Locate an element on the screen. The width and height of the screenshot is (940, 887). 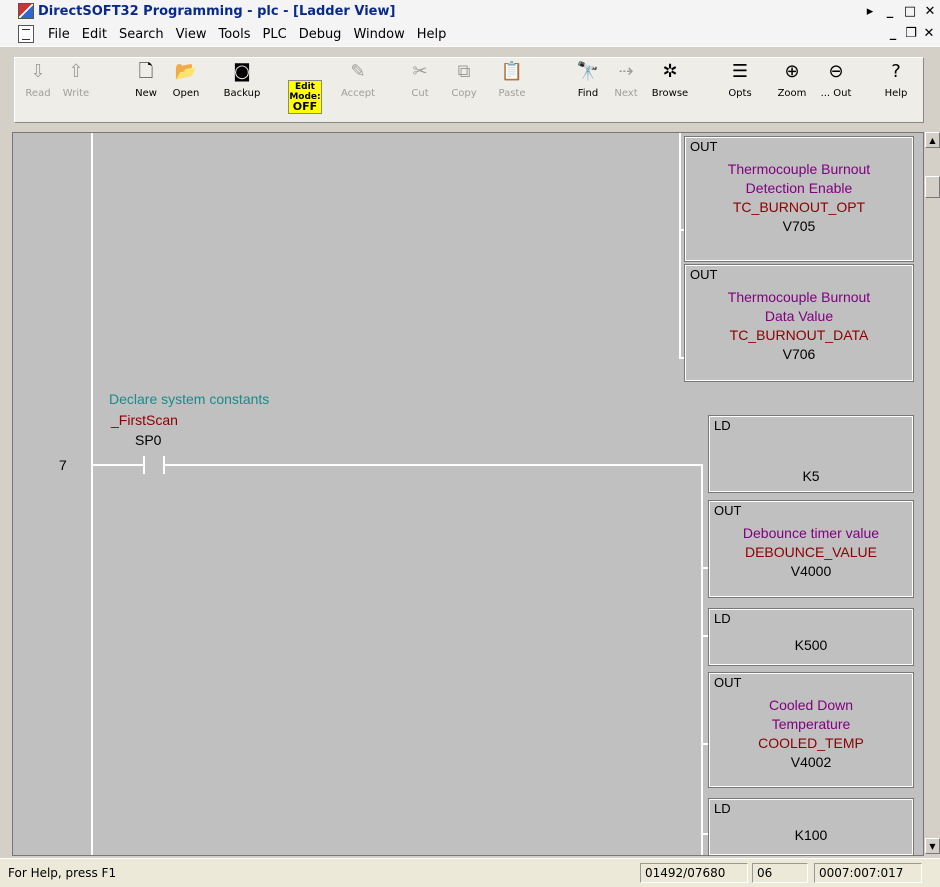
close-button: ✕ is located at coordinates (930, 11).